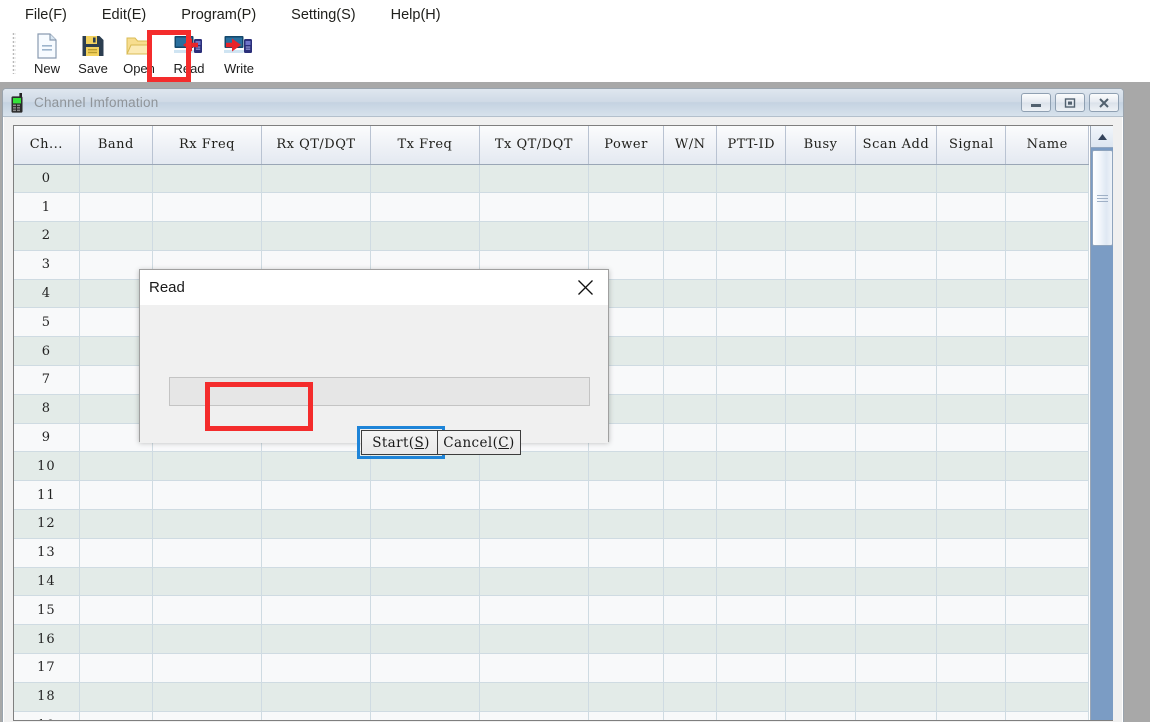  I want to click on table-cell-channel-index: 0, so click(47, 179).